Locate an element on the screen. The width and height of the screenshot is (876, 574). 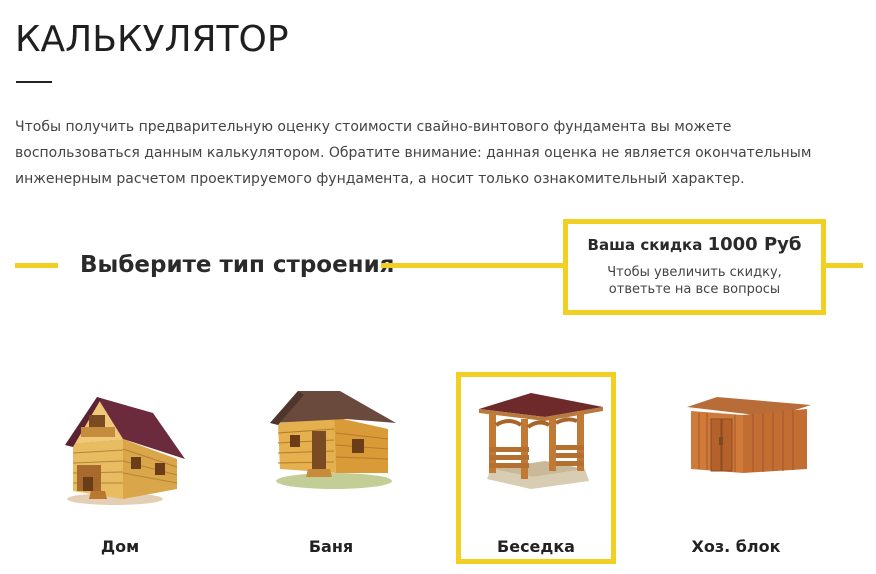
discount-heading: Ваша скидка 1000 Руб is located at coordinates (694, 245).